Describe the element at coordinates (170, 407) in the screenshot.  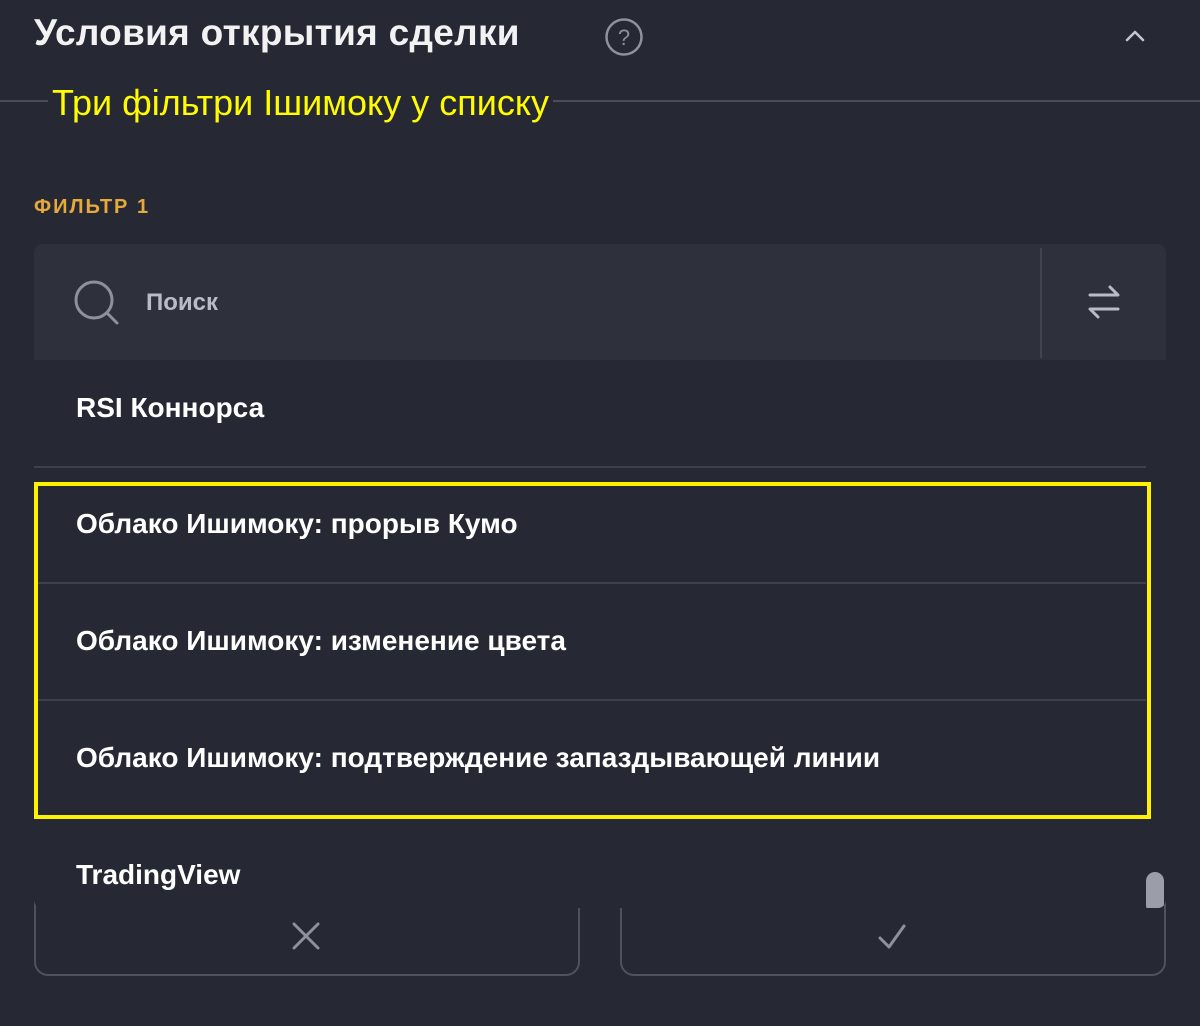
I see `list-item-label: RSI Коннорса` at that location.